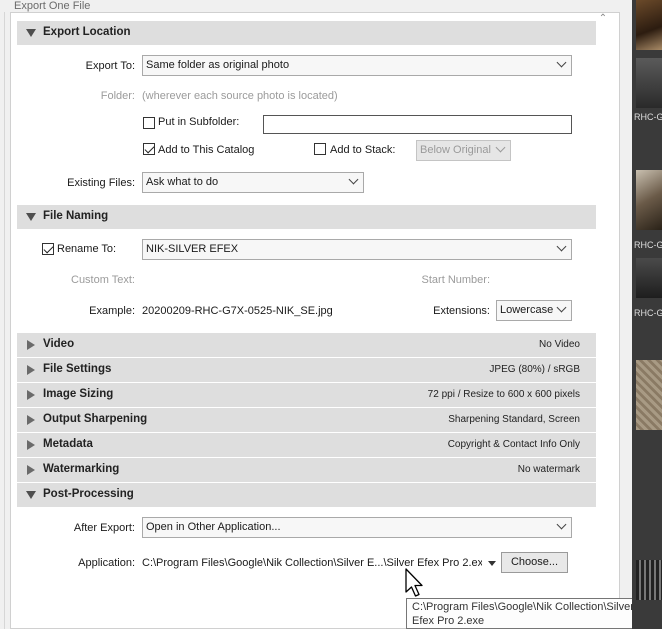 The height and width of the screenshot is (629, 662). Describe the element at coordinates (237, 311) in the screenshot. I see `example-value: 20200209-RHC-G7X-0525-NIK_SE.jpg` at that location.